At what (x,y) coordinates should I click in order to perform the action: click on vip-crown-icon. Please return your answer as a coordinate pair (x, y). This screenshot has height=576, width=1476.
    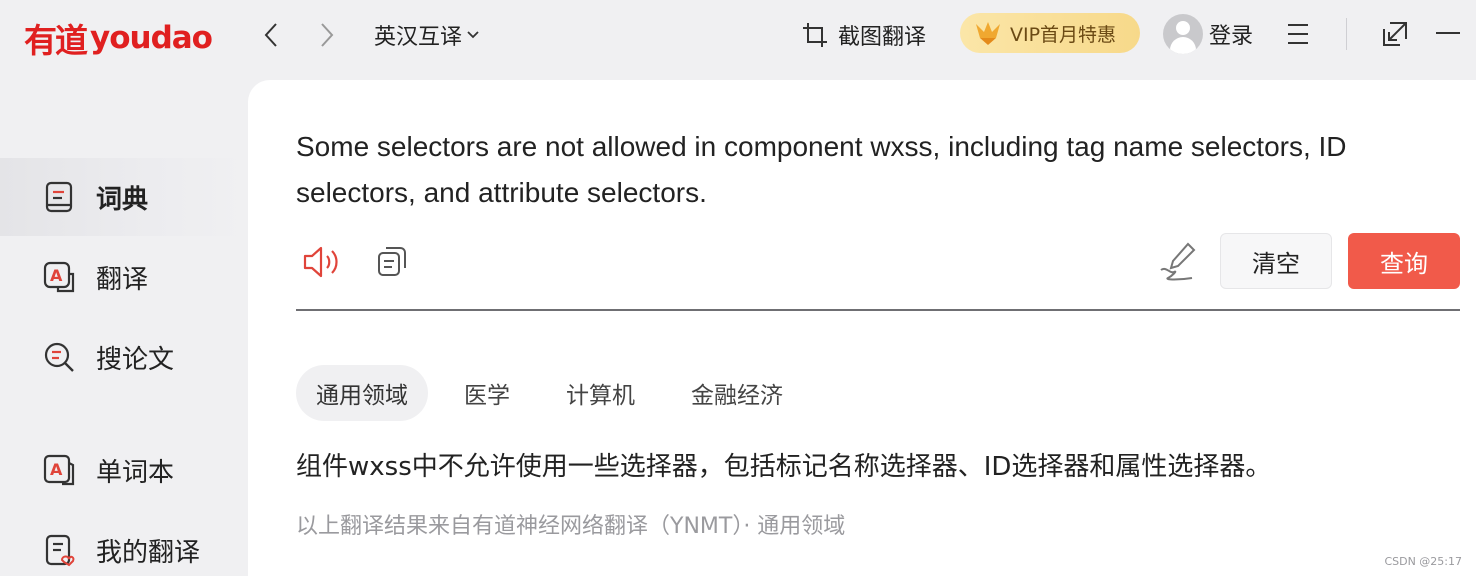
    Looking at the image, I should click on (988, 33).